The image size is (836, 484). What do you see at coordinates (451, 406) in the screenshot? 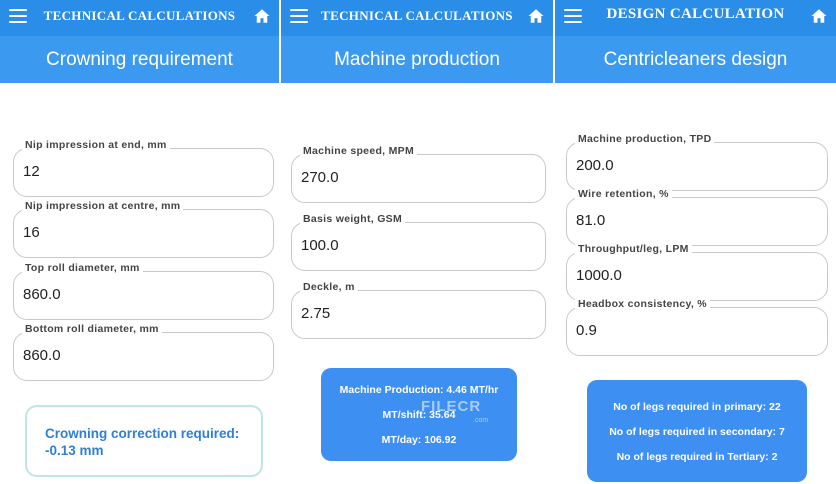
I see `watermark: FILECR` at bounding box center [451, 406].